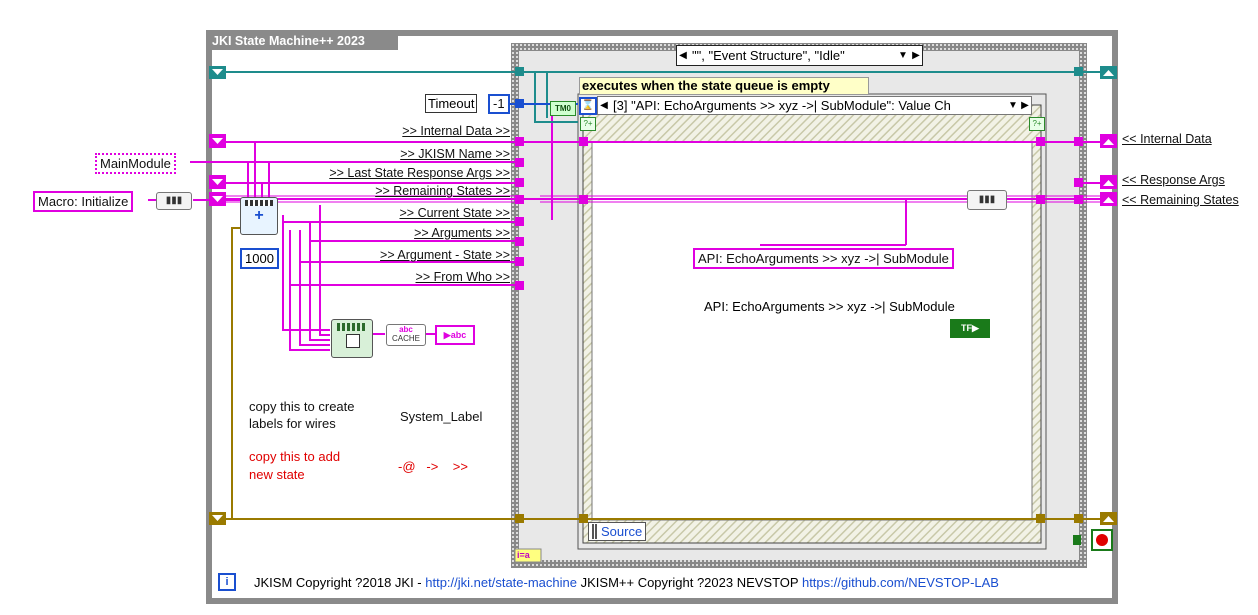 The width and height of the screenshot is (1258, 615). Describe the element at coordinates (83, 201) in the screenshot. I see `macro-initialize-constant: Macro: Initialize` at that location.